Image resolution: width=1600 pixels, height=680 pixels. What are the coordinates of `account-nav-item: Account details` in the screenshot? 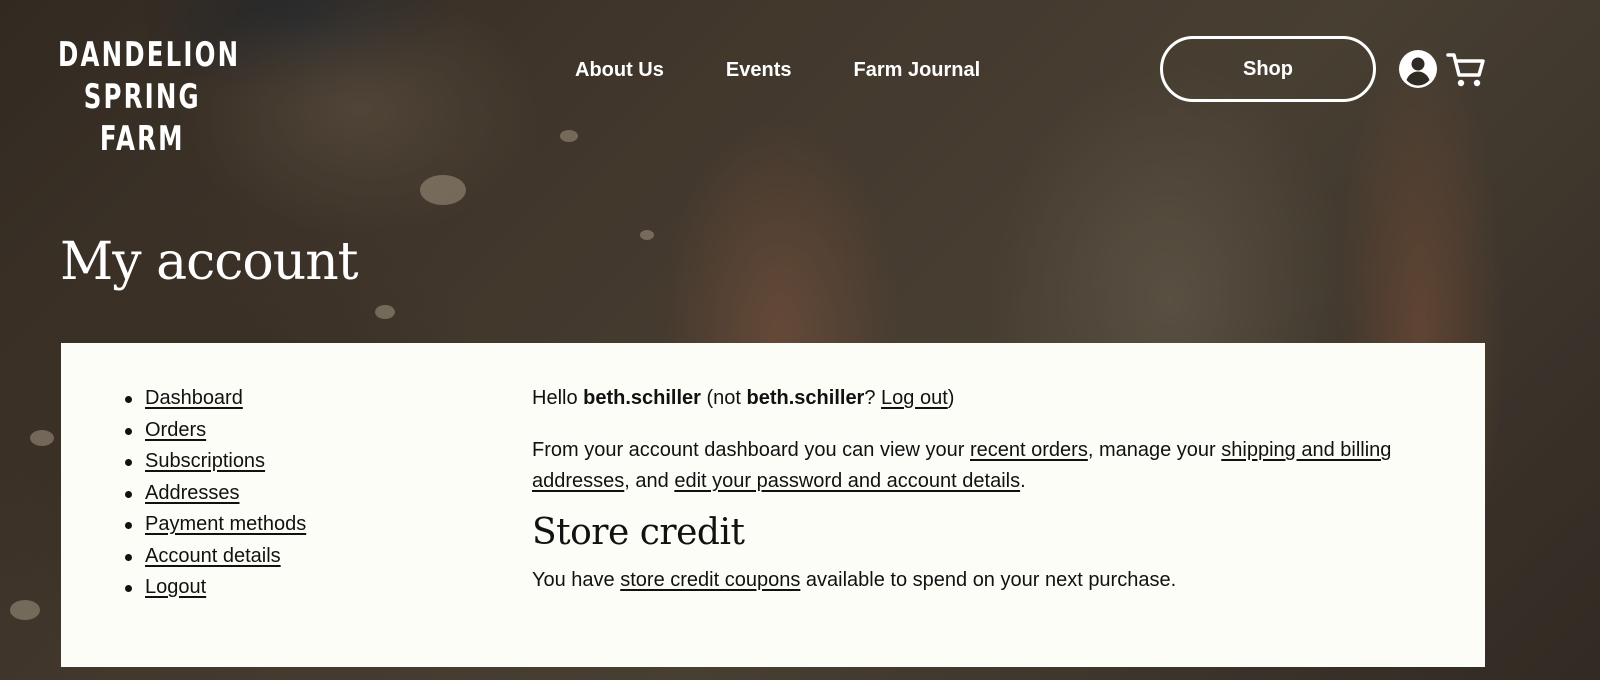 It's located at (215, 557).